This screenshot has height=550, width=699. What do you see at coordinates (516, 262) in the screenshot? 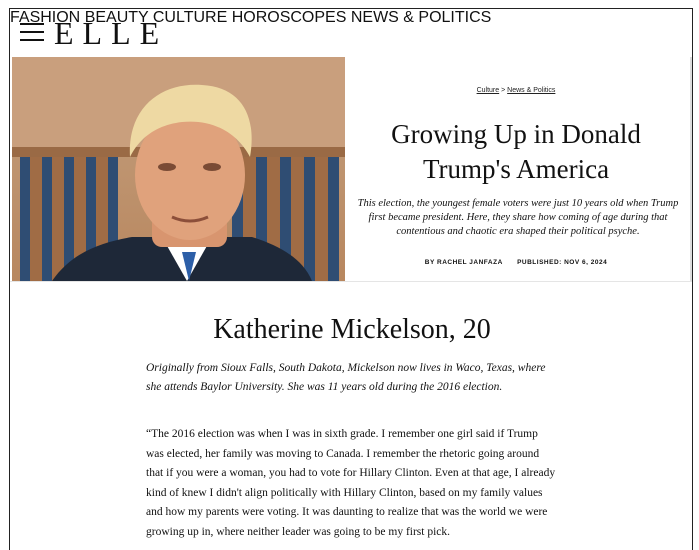
I see `byline: BY RACHEL JANFAZA PUBLISHED: NOV 6, 2024` at bounding box center [516, 262].